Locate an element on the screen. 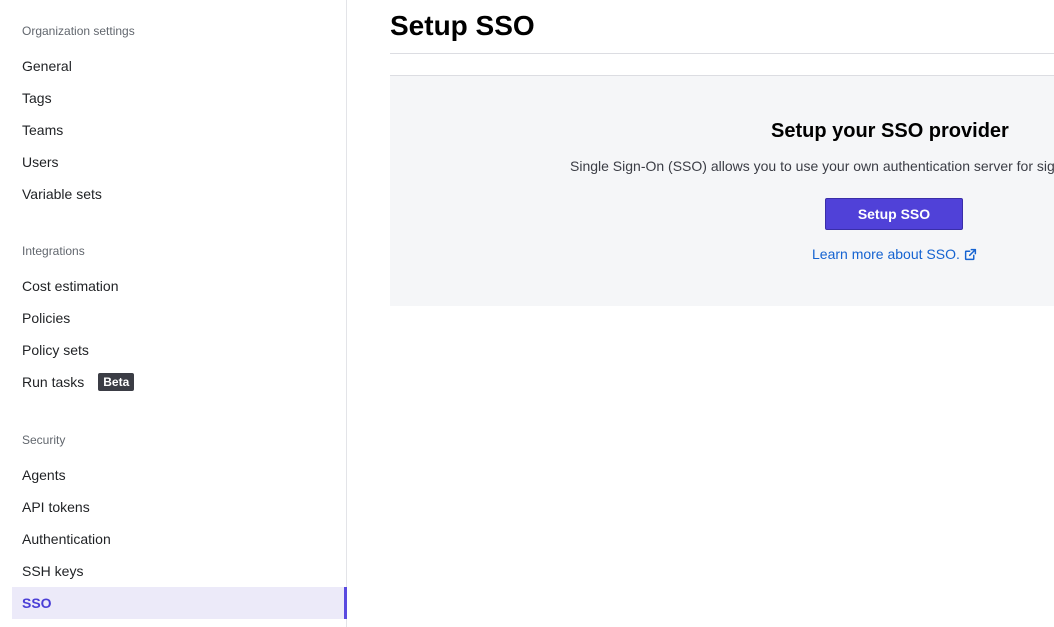 The height and width of the screenshot is (627, 1054). sidebar-item-sso: SSO is located at coordinates (179, 603).